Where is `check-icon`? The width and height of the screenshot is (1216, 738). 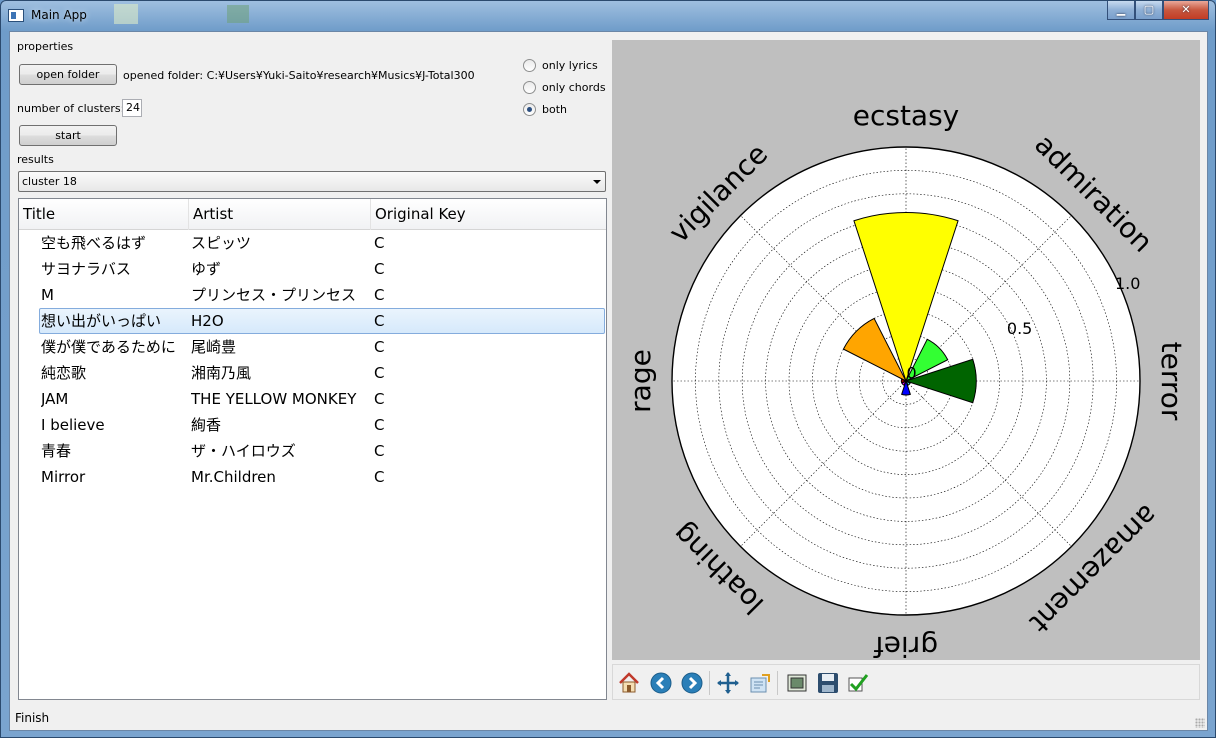
check-icon is located at coordinates (858, 683).